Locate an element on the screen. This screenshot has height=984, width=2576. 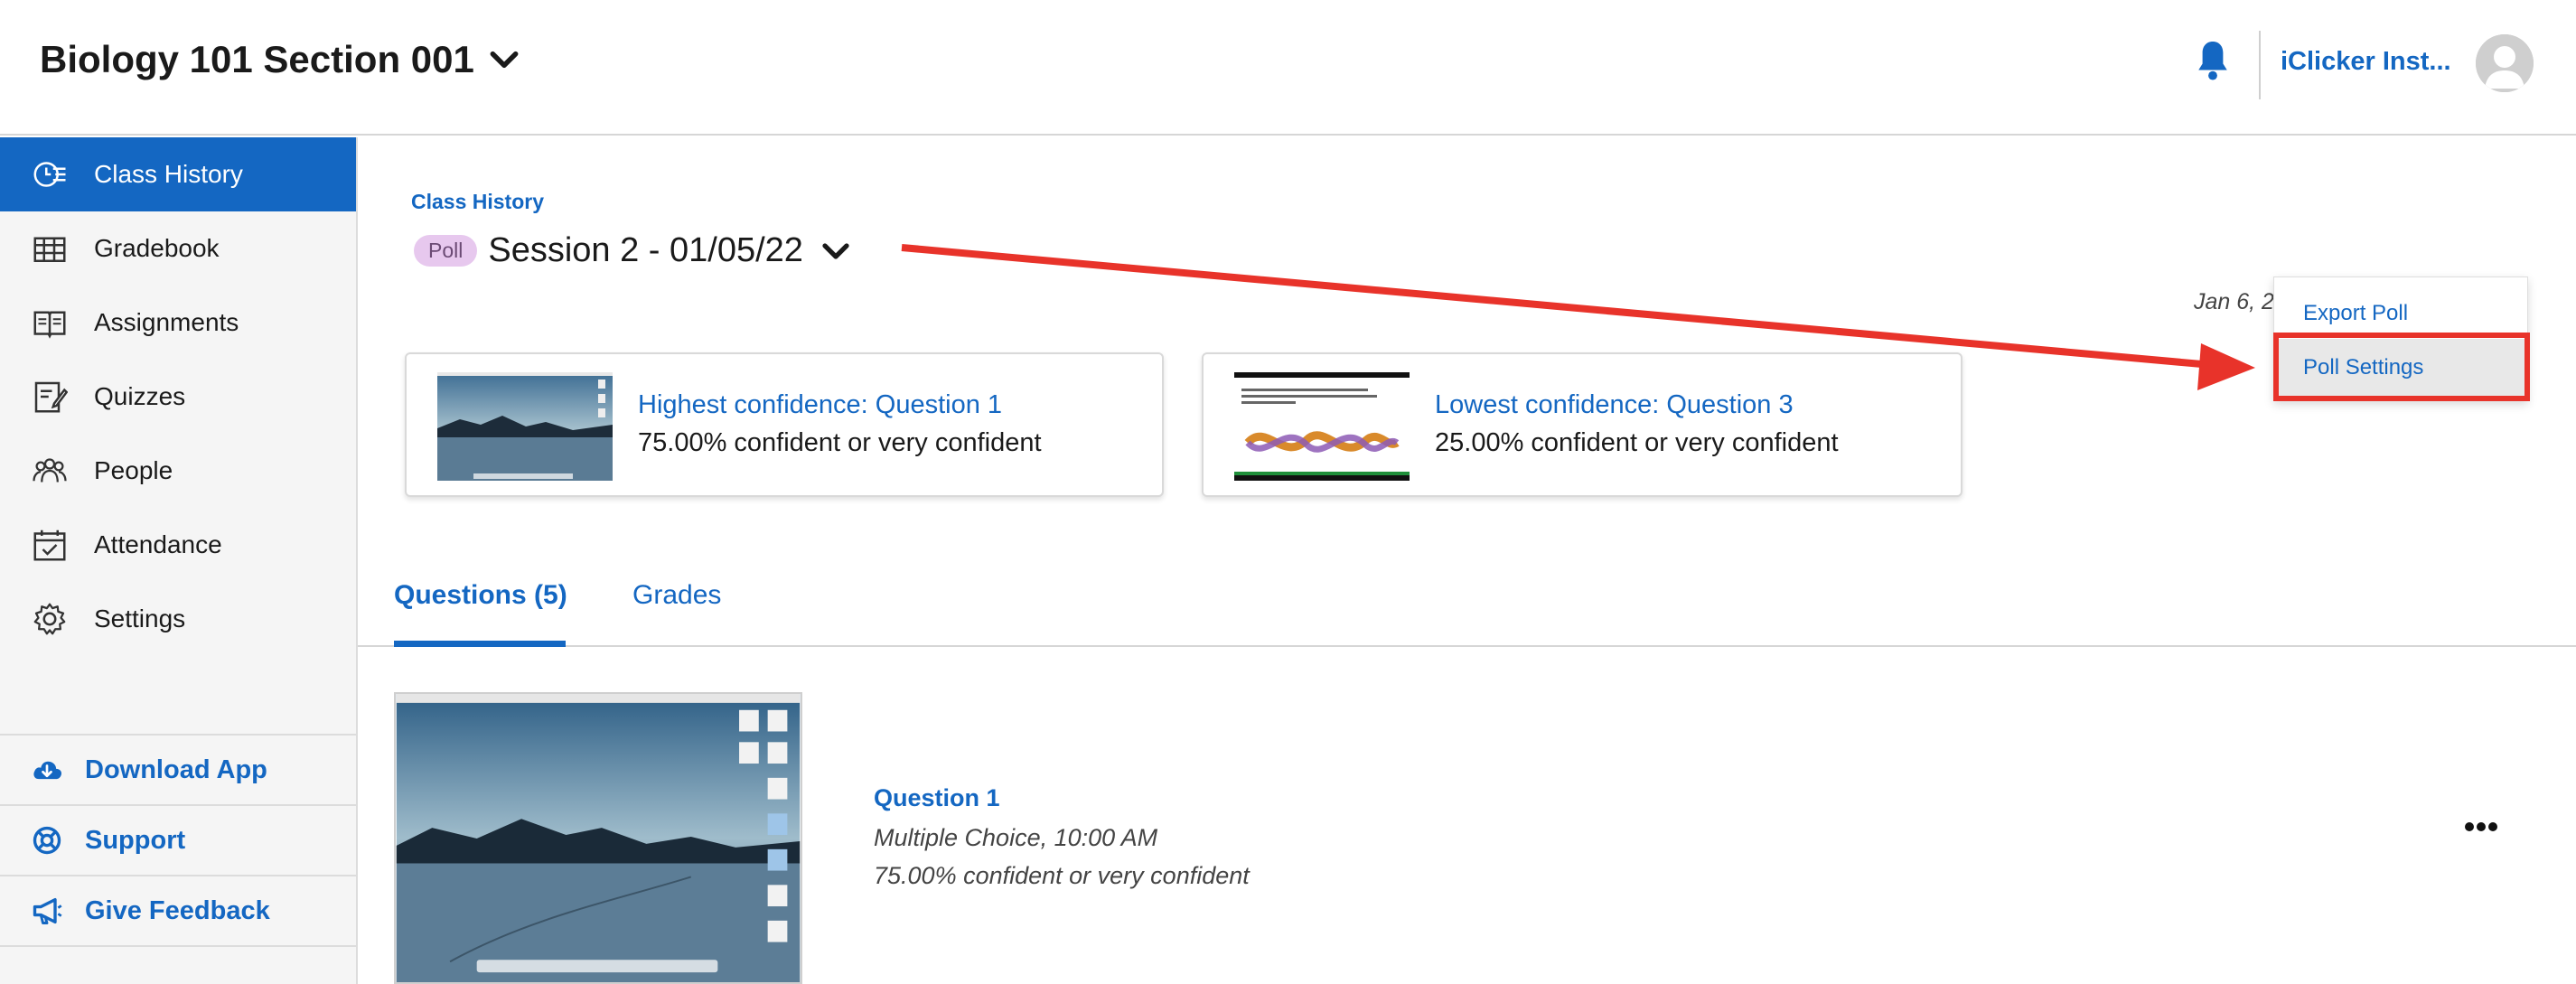
sidebar-item-attendance: Attendance is located at coordinates (178, 545).